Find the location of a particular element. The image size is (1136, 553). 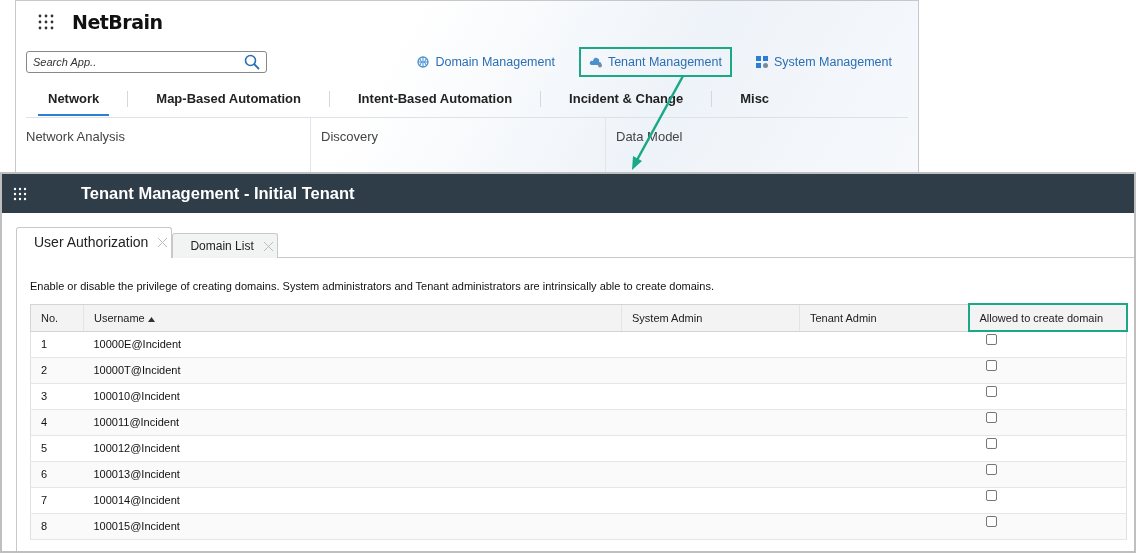

search-icon is located at coordinates (252, 61).